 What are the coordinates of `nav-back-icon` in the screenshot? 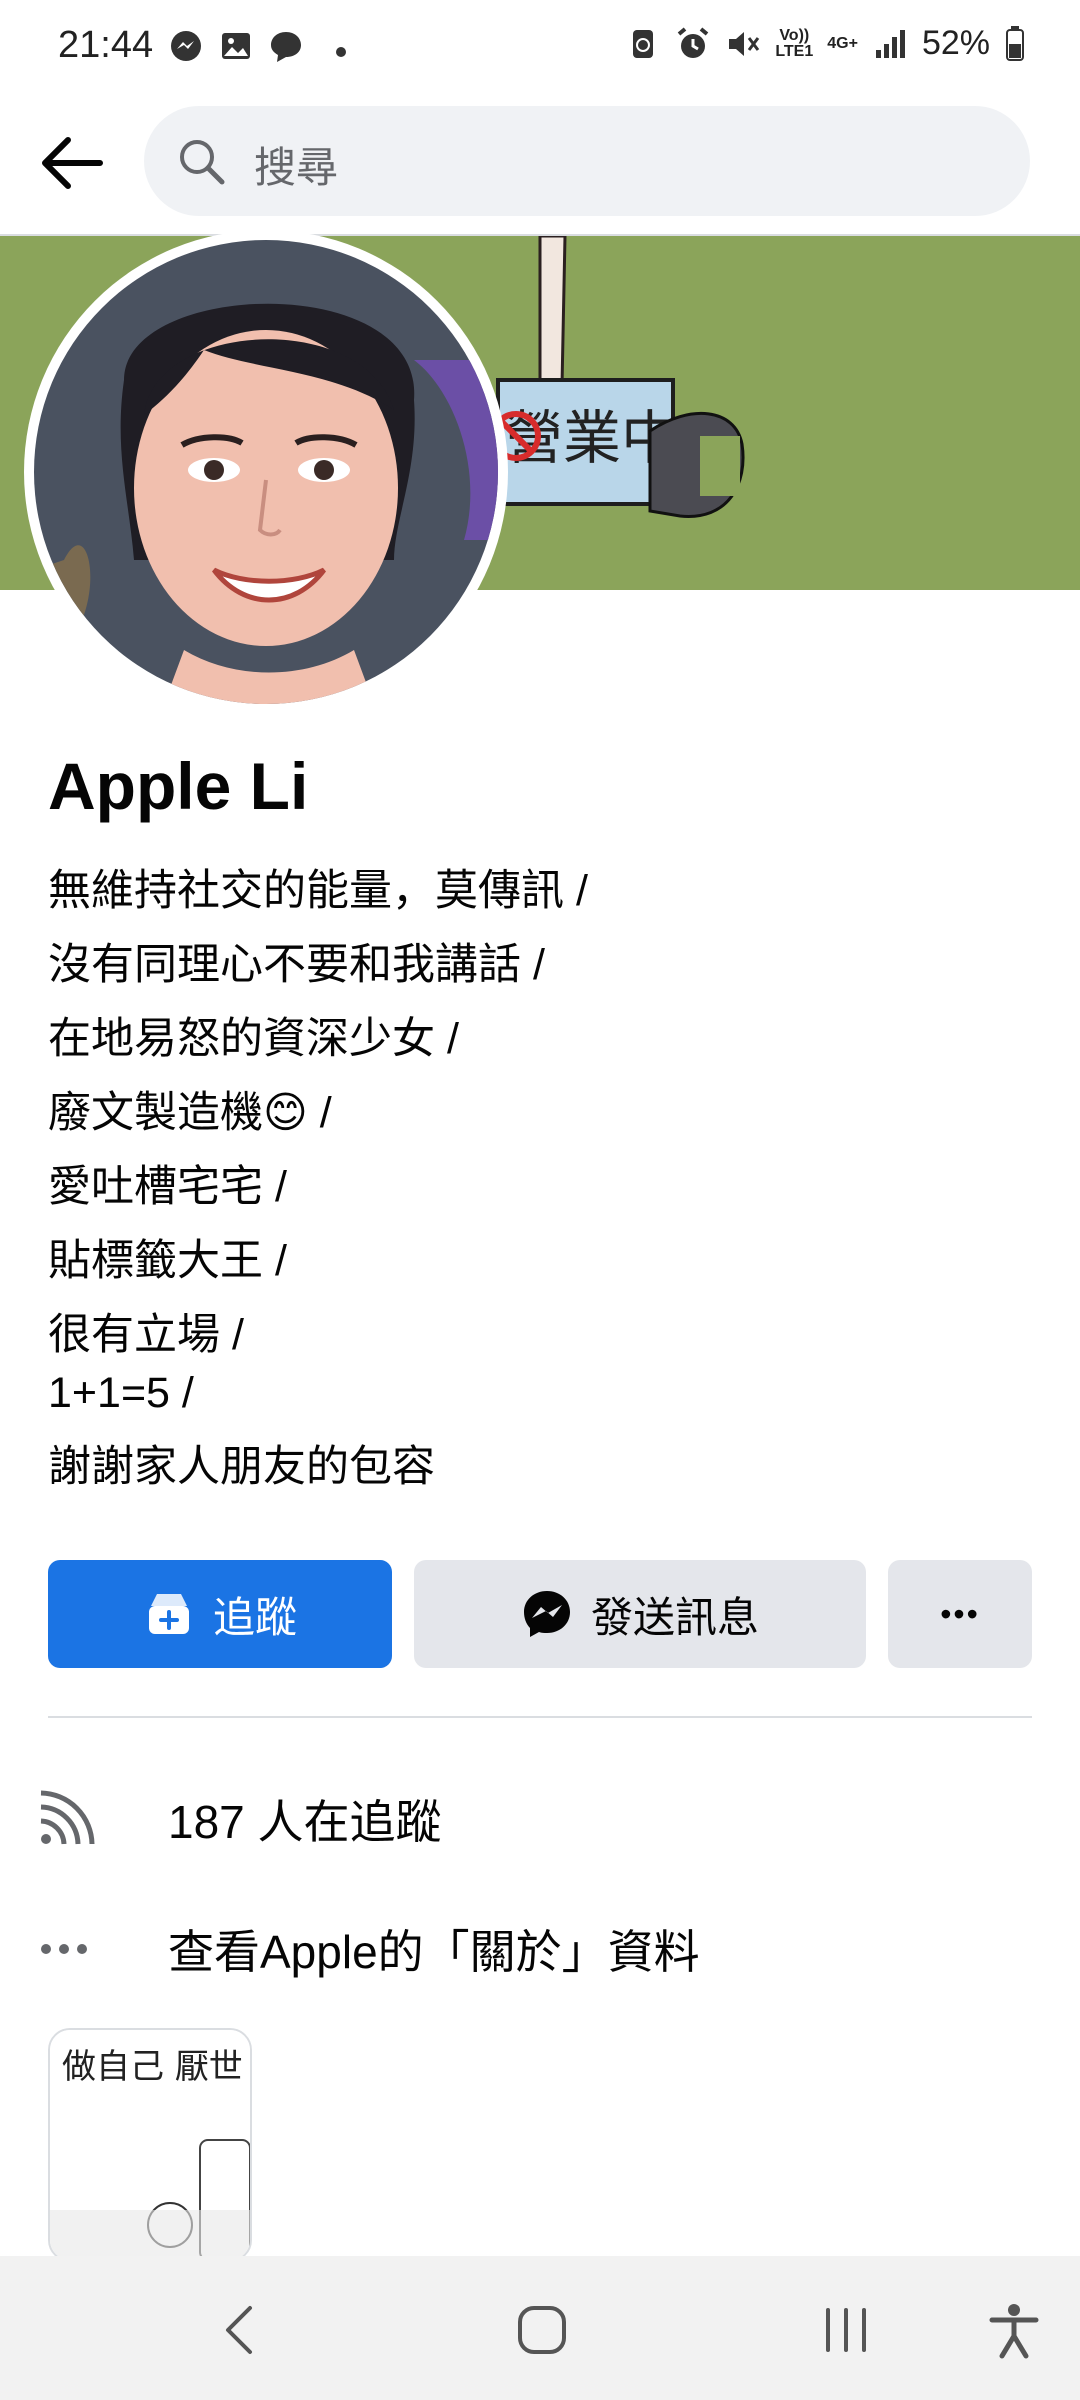 It's located at (242, 2330).